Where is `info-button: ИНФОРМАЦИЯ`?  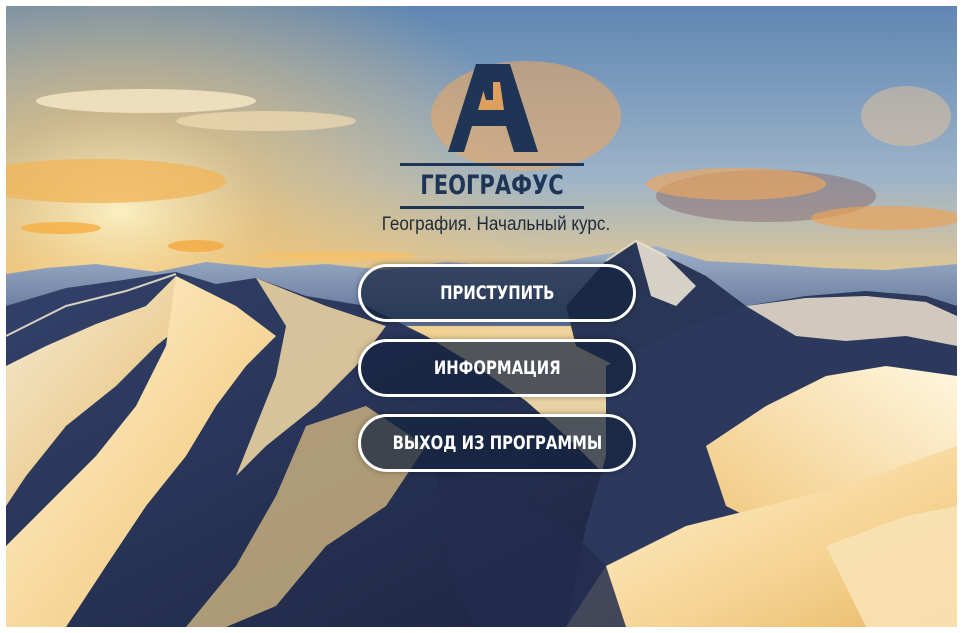 info-button: ИНФОРМАЦИЯ is located at coordinates (497, 368).